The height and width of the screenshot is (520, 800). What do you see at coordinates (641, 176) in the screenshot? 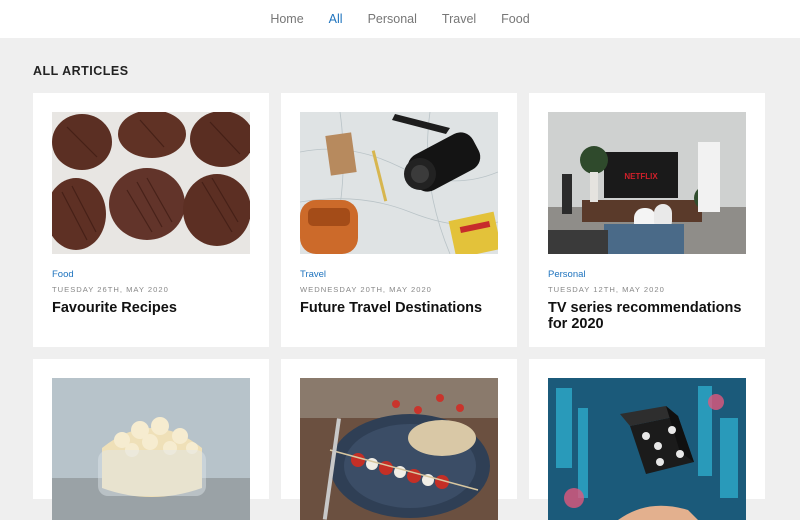
I see `tv-brand-text: NETFLIX` at bounding box center [641, 176].